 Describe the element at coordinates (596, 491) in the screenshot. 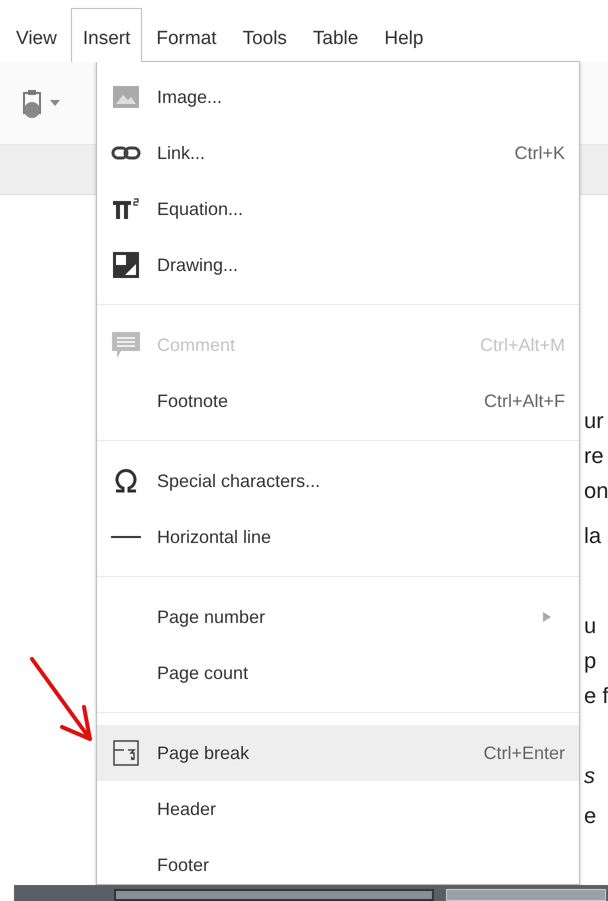

I see `document-text: on` at that location.